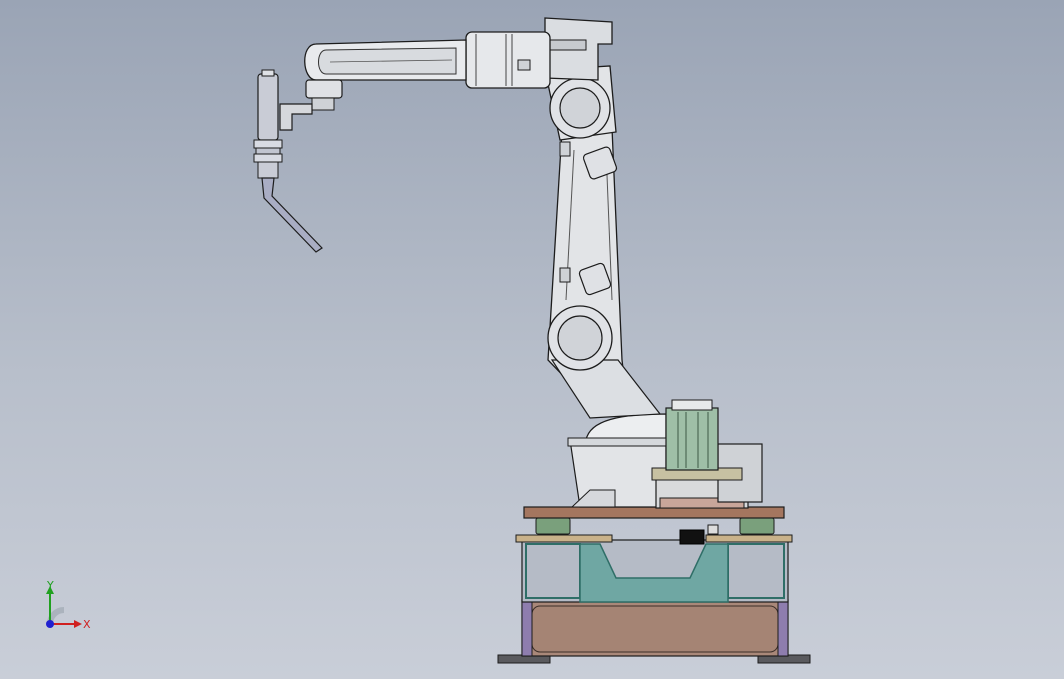  What do you see at coordinates (50, 585) in the screenshot?
I see `triad-y-label: Y` at bounding box center [50, 585].